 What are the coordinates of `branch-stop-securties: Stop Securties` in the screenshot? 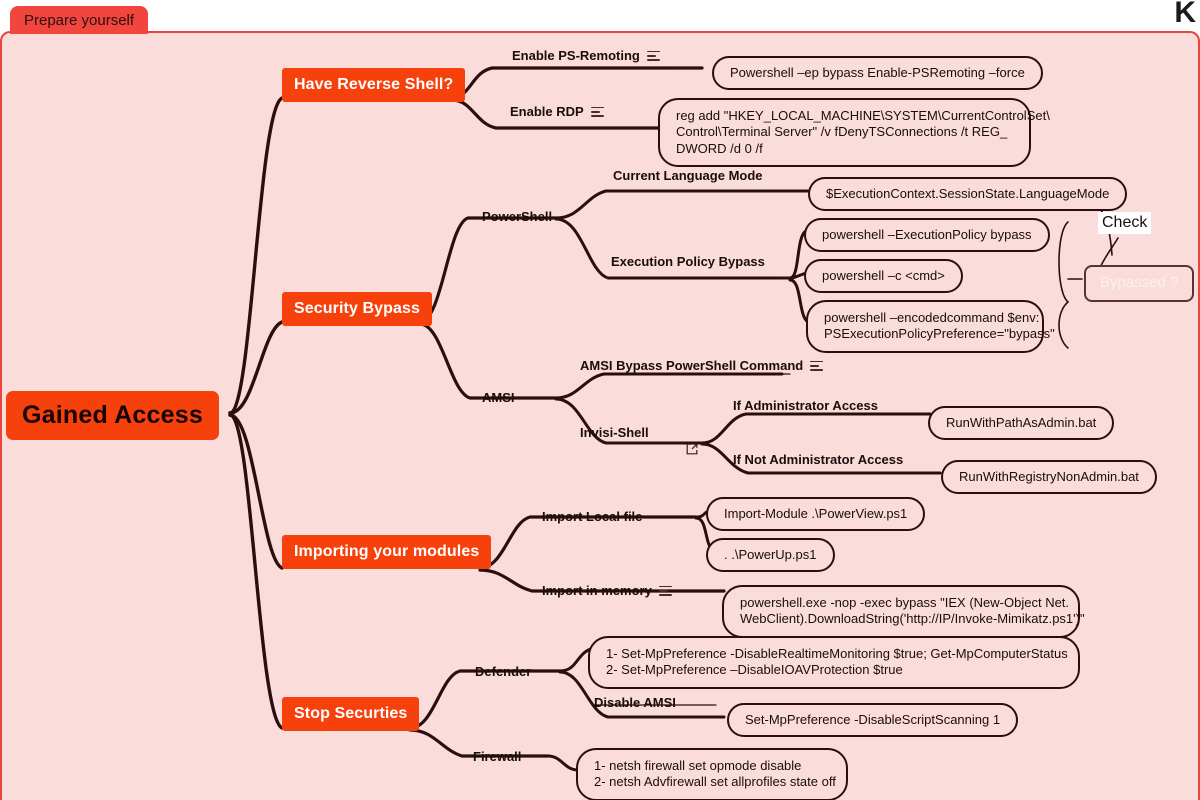 It's located at (351, 714).